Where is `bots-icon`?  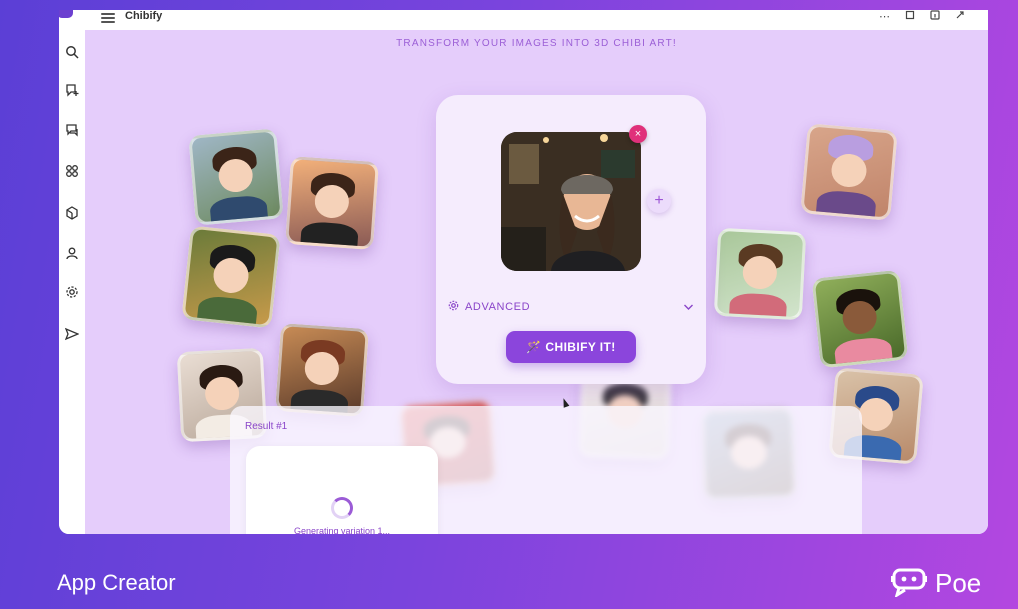 bots-icon is located at coordinates (72, 213).